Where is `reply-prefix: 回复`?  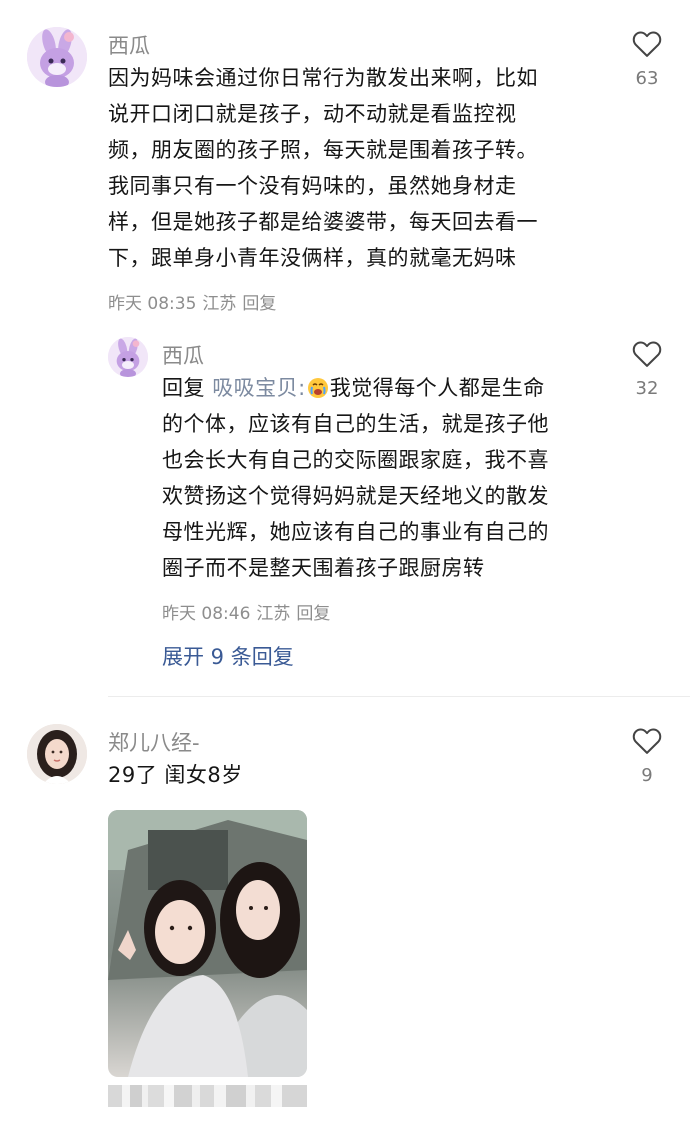 reply-prefix: 回复 is located at coordinates (183, 388).